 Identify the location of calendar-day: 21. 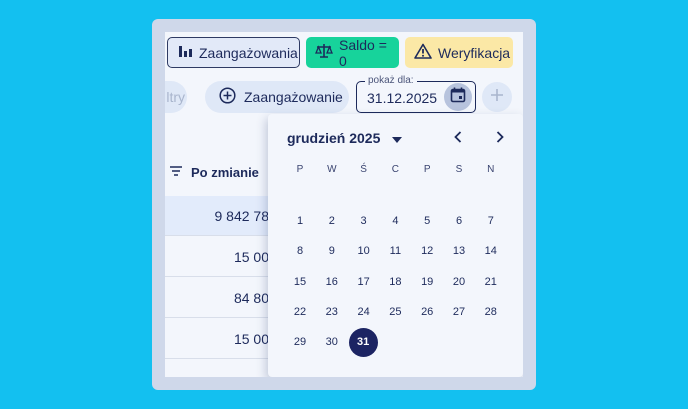
(491, 282).